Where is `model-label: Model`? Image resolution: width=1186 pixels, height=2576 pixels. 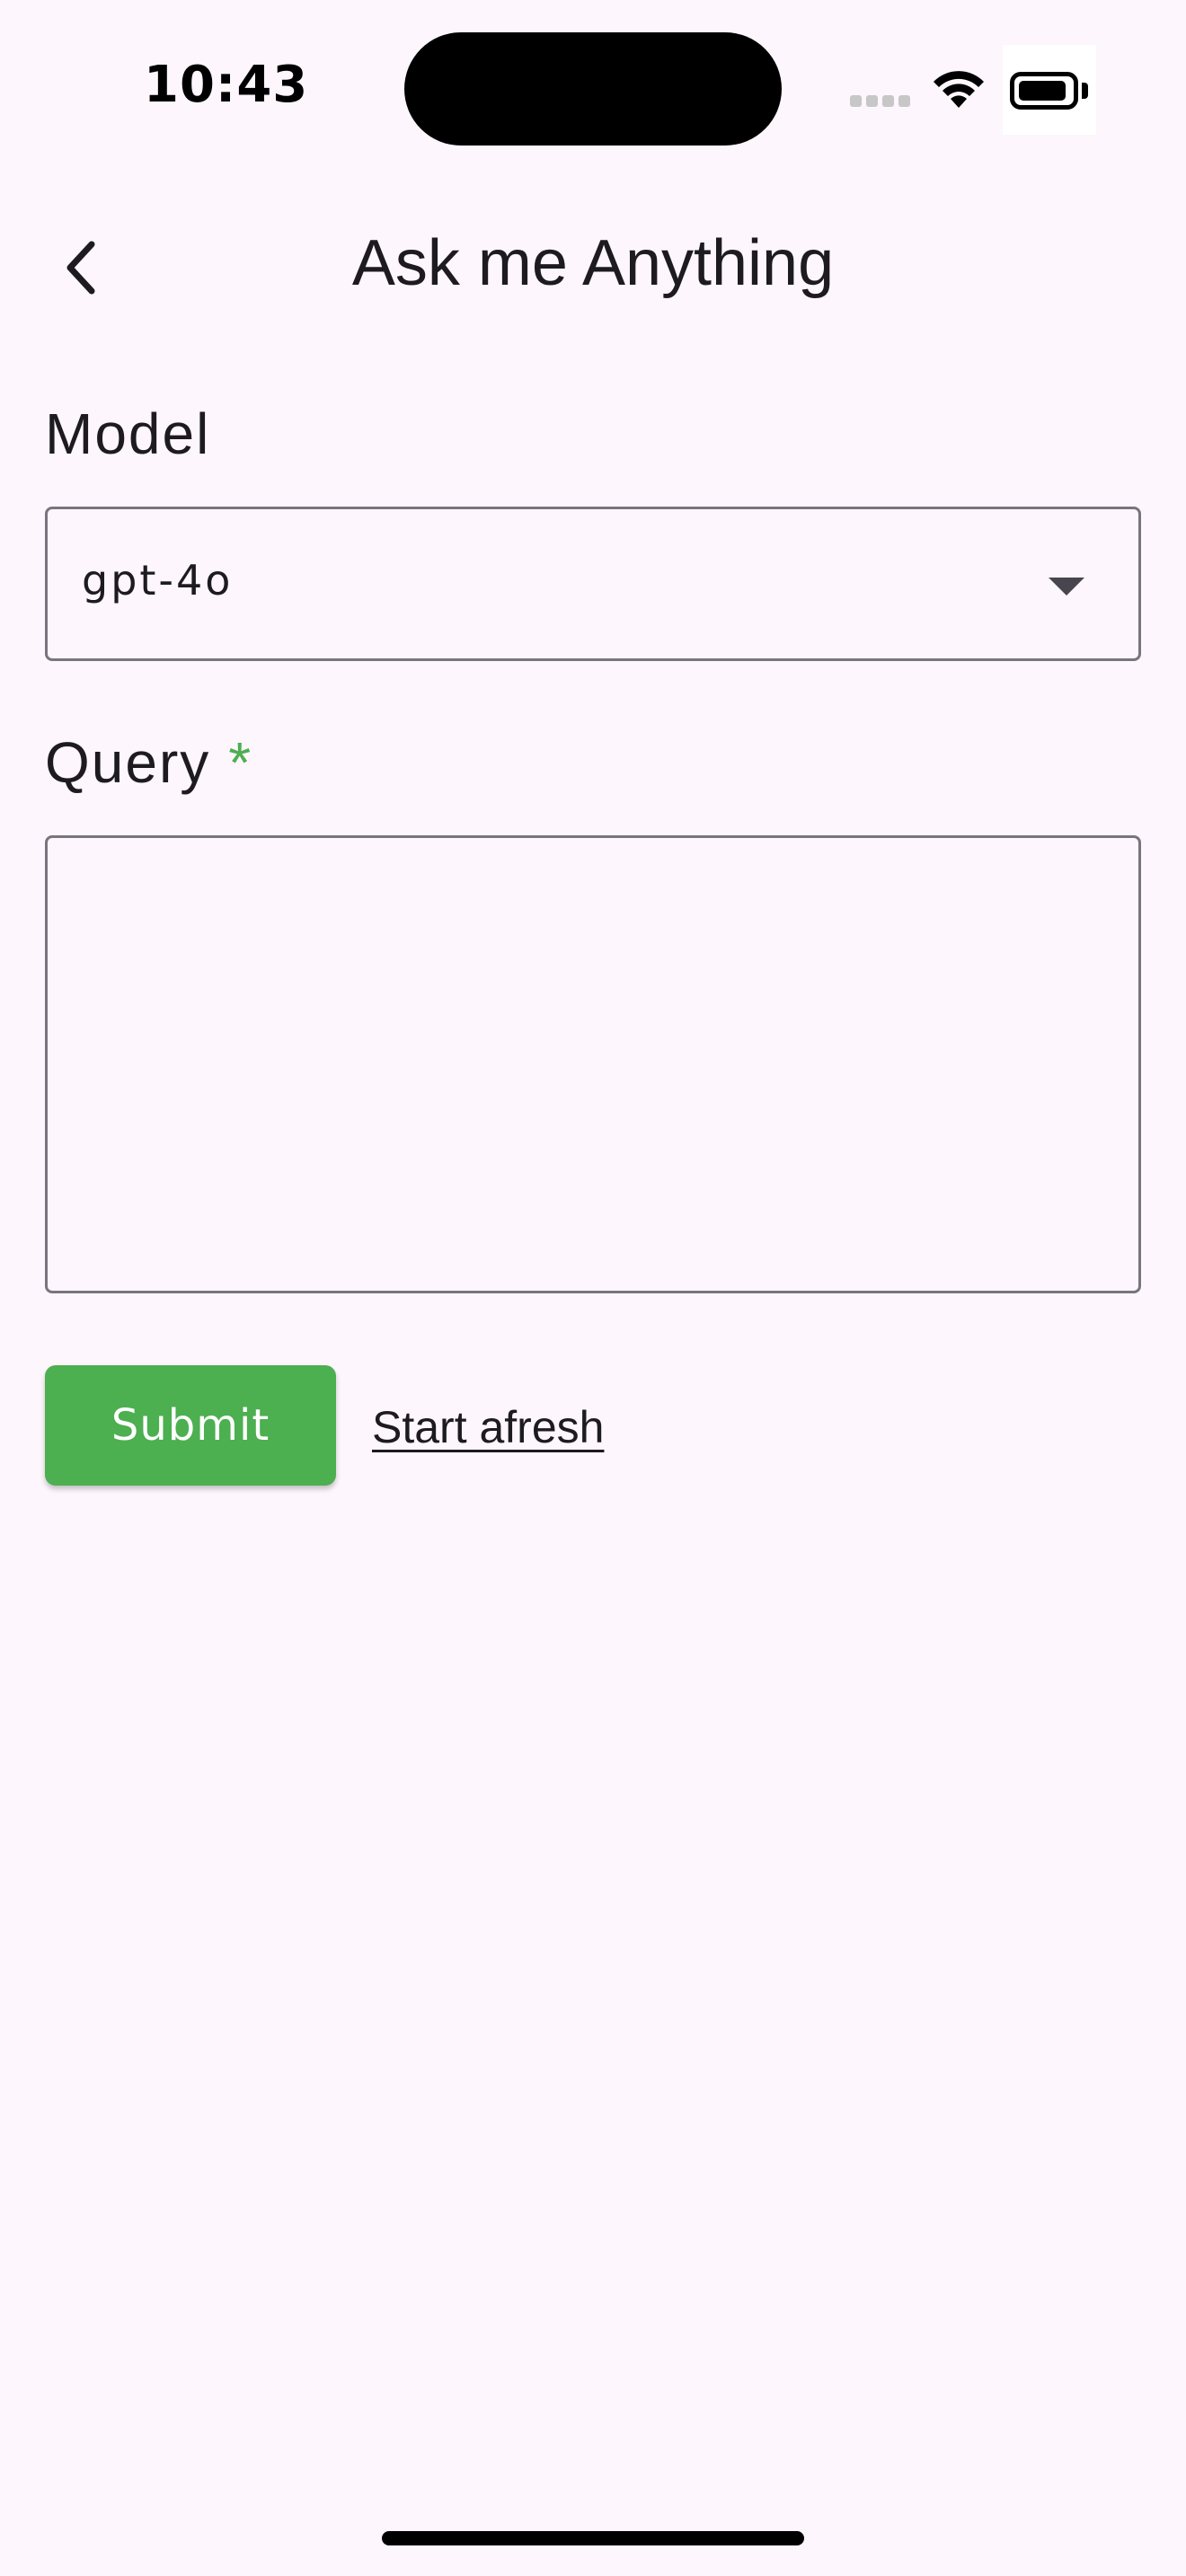 model-label: Model is located at coordinates (128, 433).